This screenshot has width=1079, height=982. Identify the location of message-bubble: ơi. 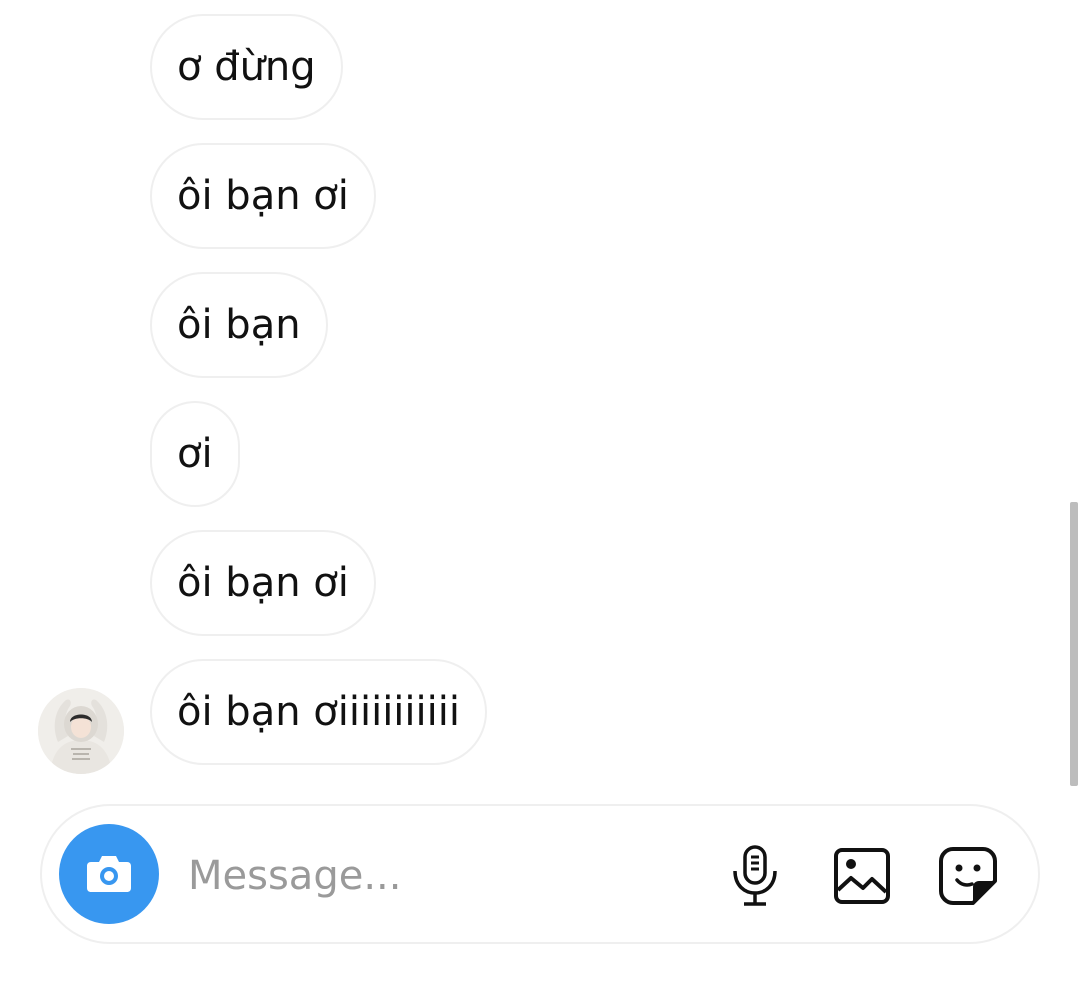
(195, 454).